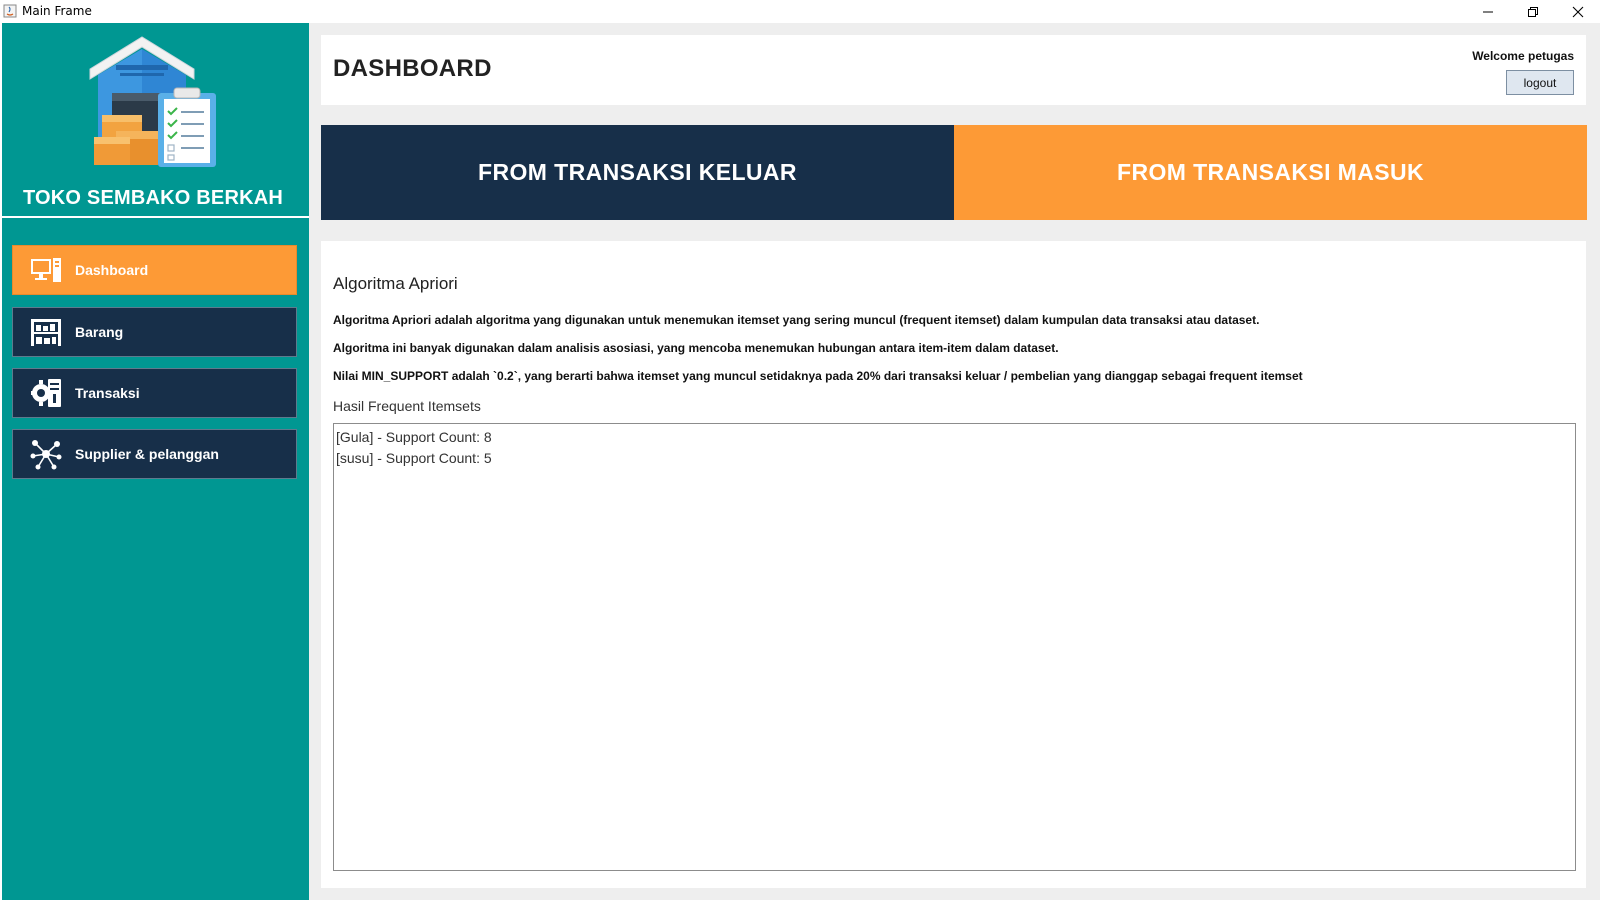  What do you see at coordinates (10, 11) in the screenshot?
I see `java-app-icon` at bounding box center [10, 11].